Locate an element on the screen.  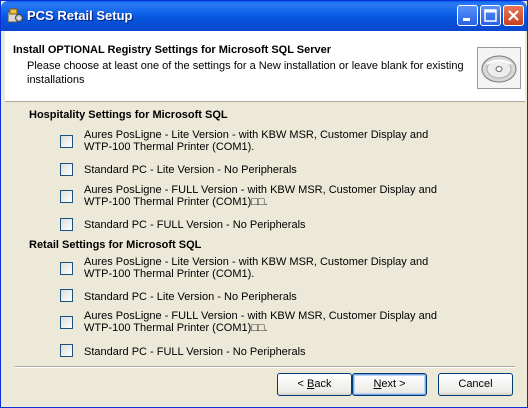
maximize-icon is located at coordinates (490, 15).